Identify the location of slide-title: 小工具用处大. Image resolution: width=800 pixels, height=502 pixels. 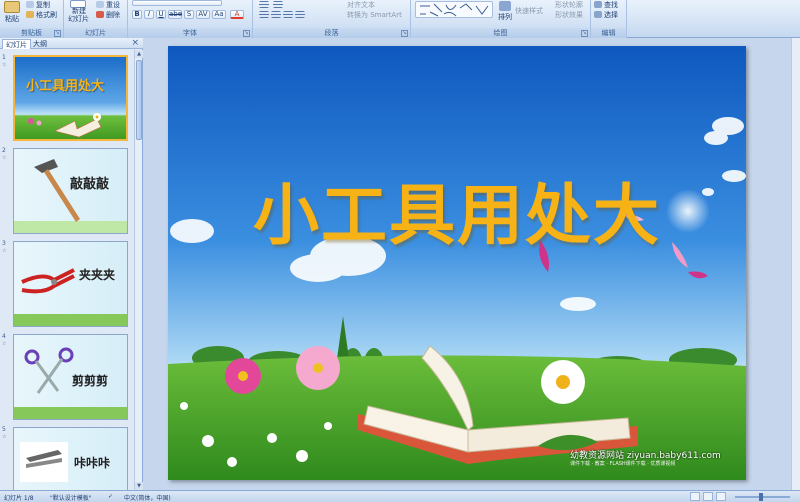
(457, 210).